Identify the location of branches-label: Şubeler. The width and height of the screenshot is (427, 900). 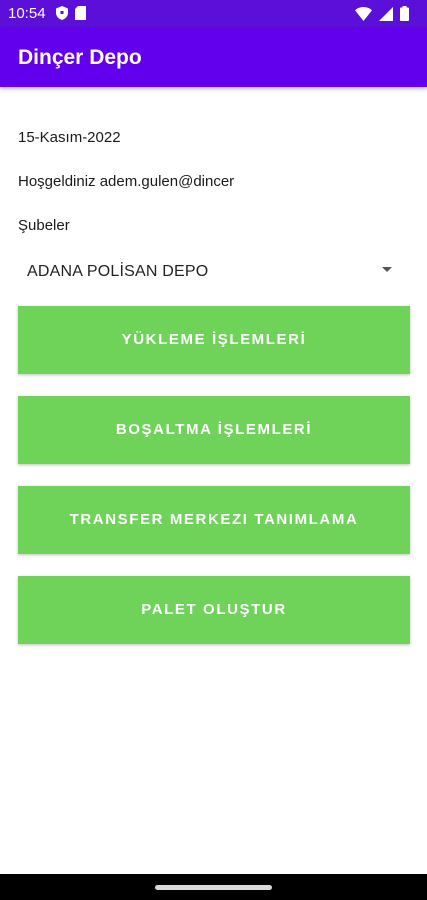
(44, 225).